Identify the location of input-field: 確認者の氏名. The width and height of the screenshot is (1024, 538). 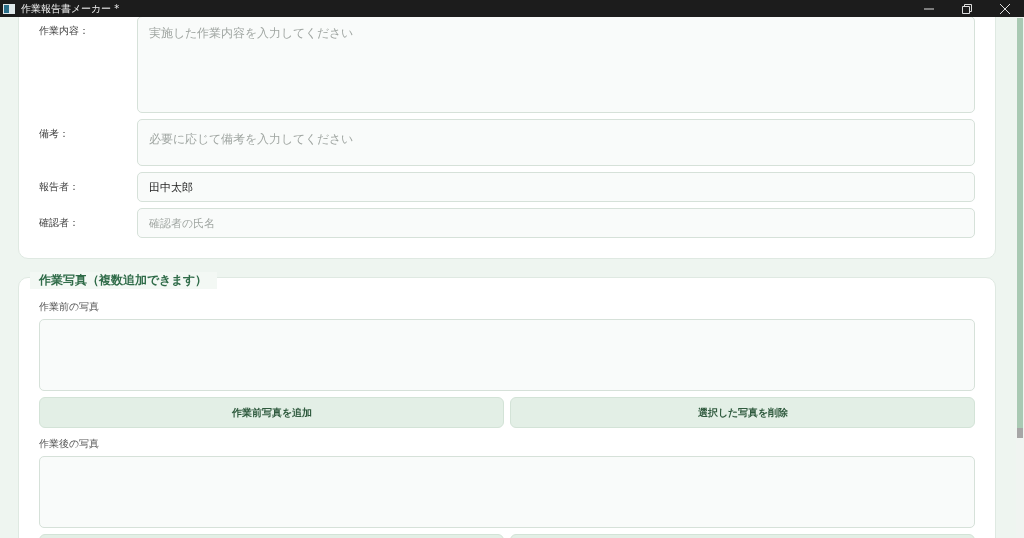
(556, 223).